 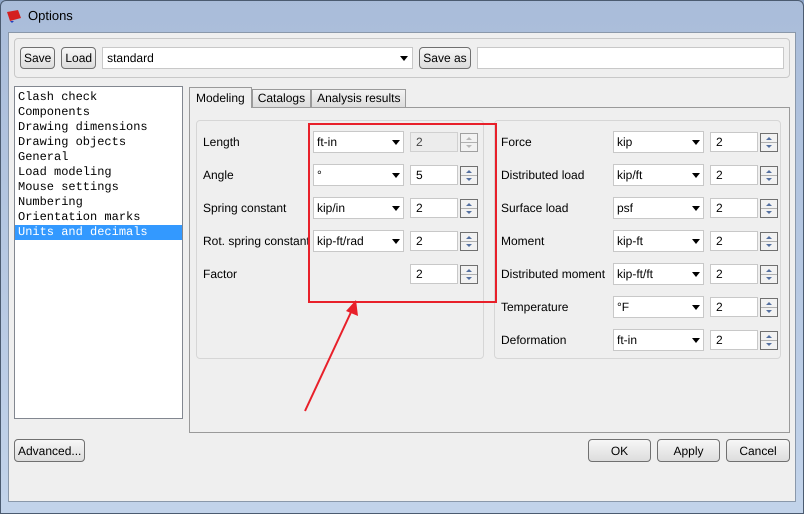 What do you see at coordinates (98, 172) in the screenshot?
I see `category-item: Load modeling` at bounding box center [98, 172].